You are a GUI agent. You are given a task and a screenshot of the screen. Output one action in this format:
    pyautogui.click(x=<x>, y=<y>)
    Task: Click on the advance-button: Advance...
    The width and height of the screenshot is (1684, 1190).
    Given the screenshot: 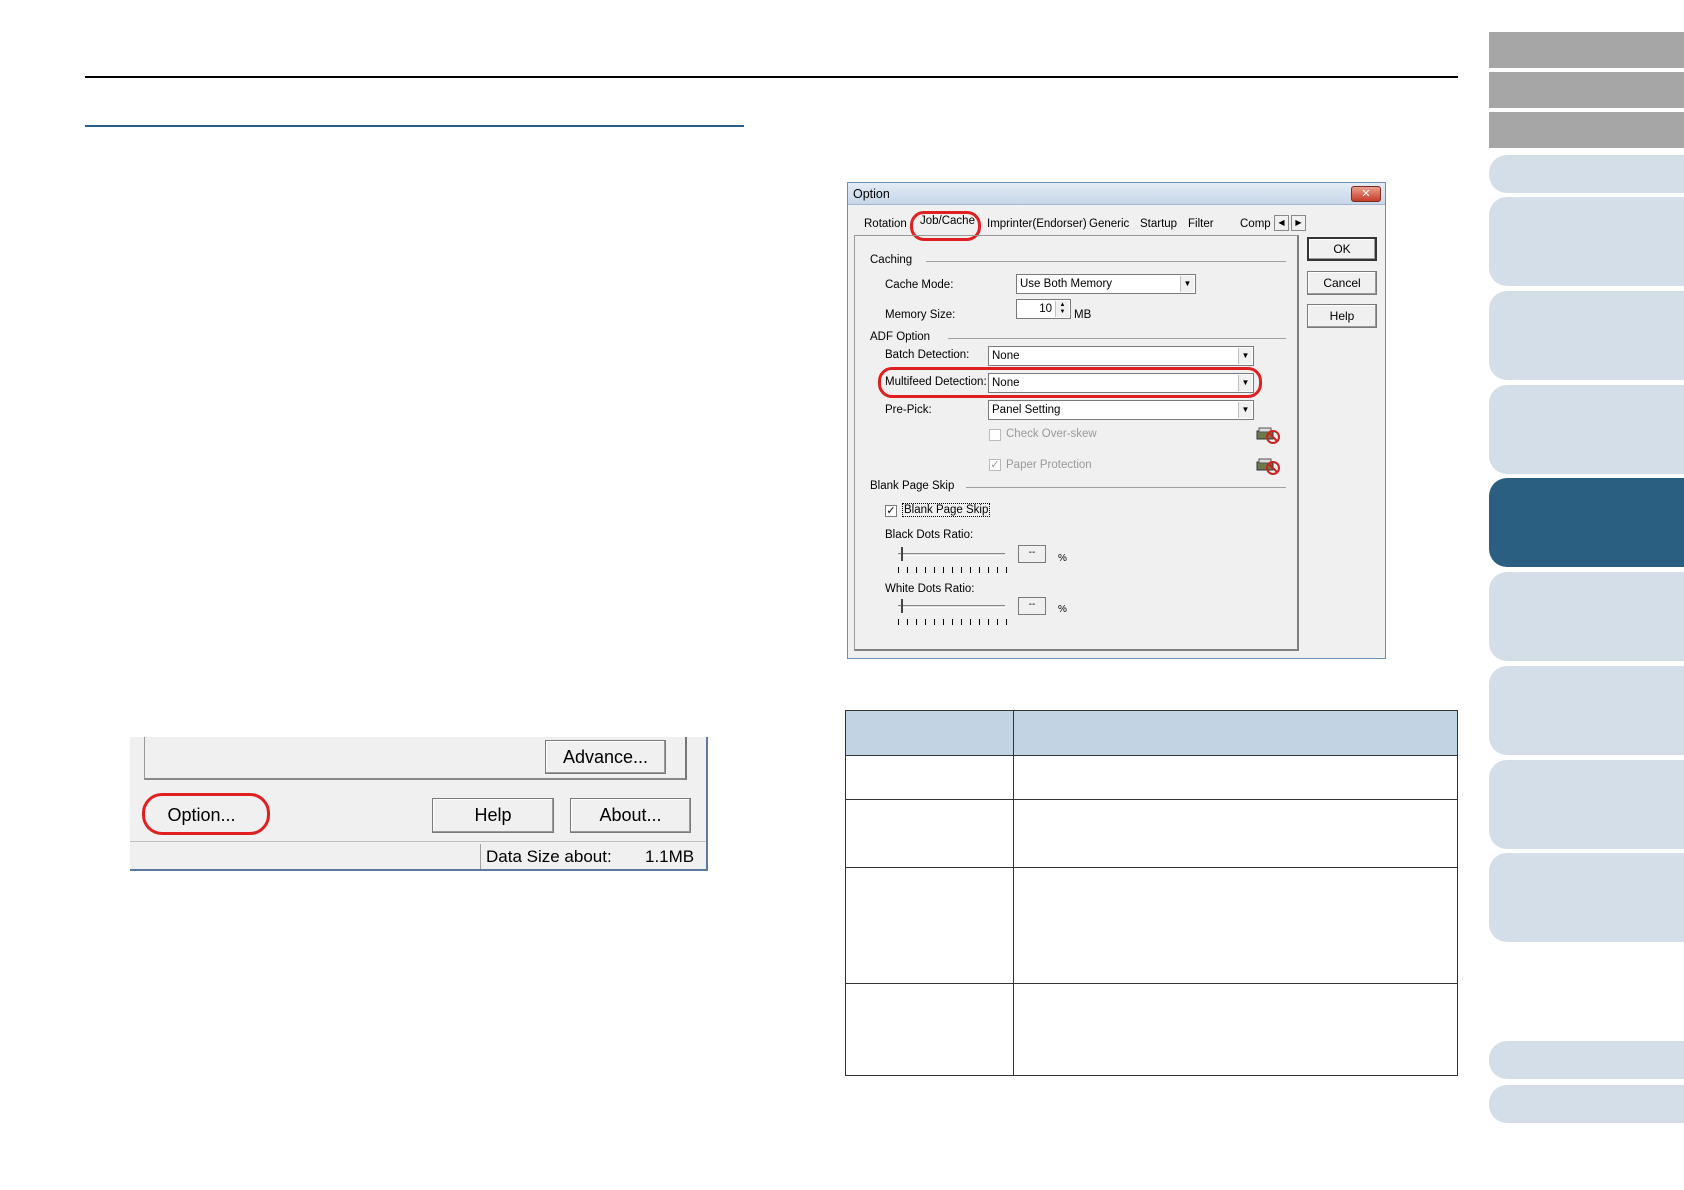 What is the action you would take?
    pyautogui.click(x=605, y=757)
    